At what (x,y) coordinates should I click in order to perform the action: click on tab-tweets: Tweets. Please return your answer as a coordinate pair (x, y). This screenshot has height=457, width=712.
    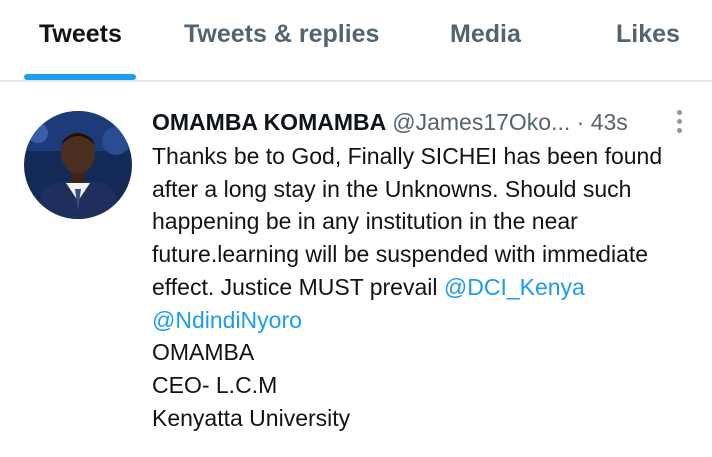
    Looking at the image, I should click on (80, 34).